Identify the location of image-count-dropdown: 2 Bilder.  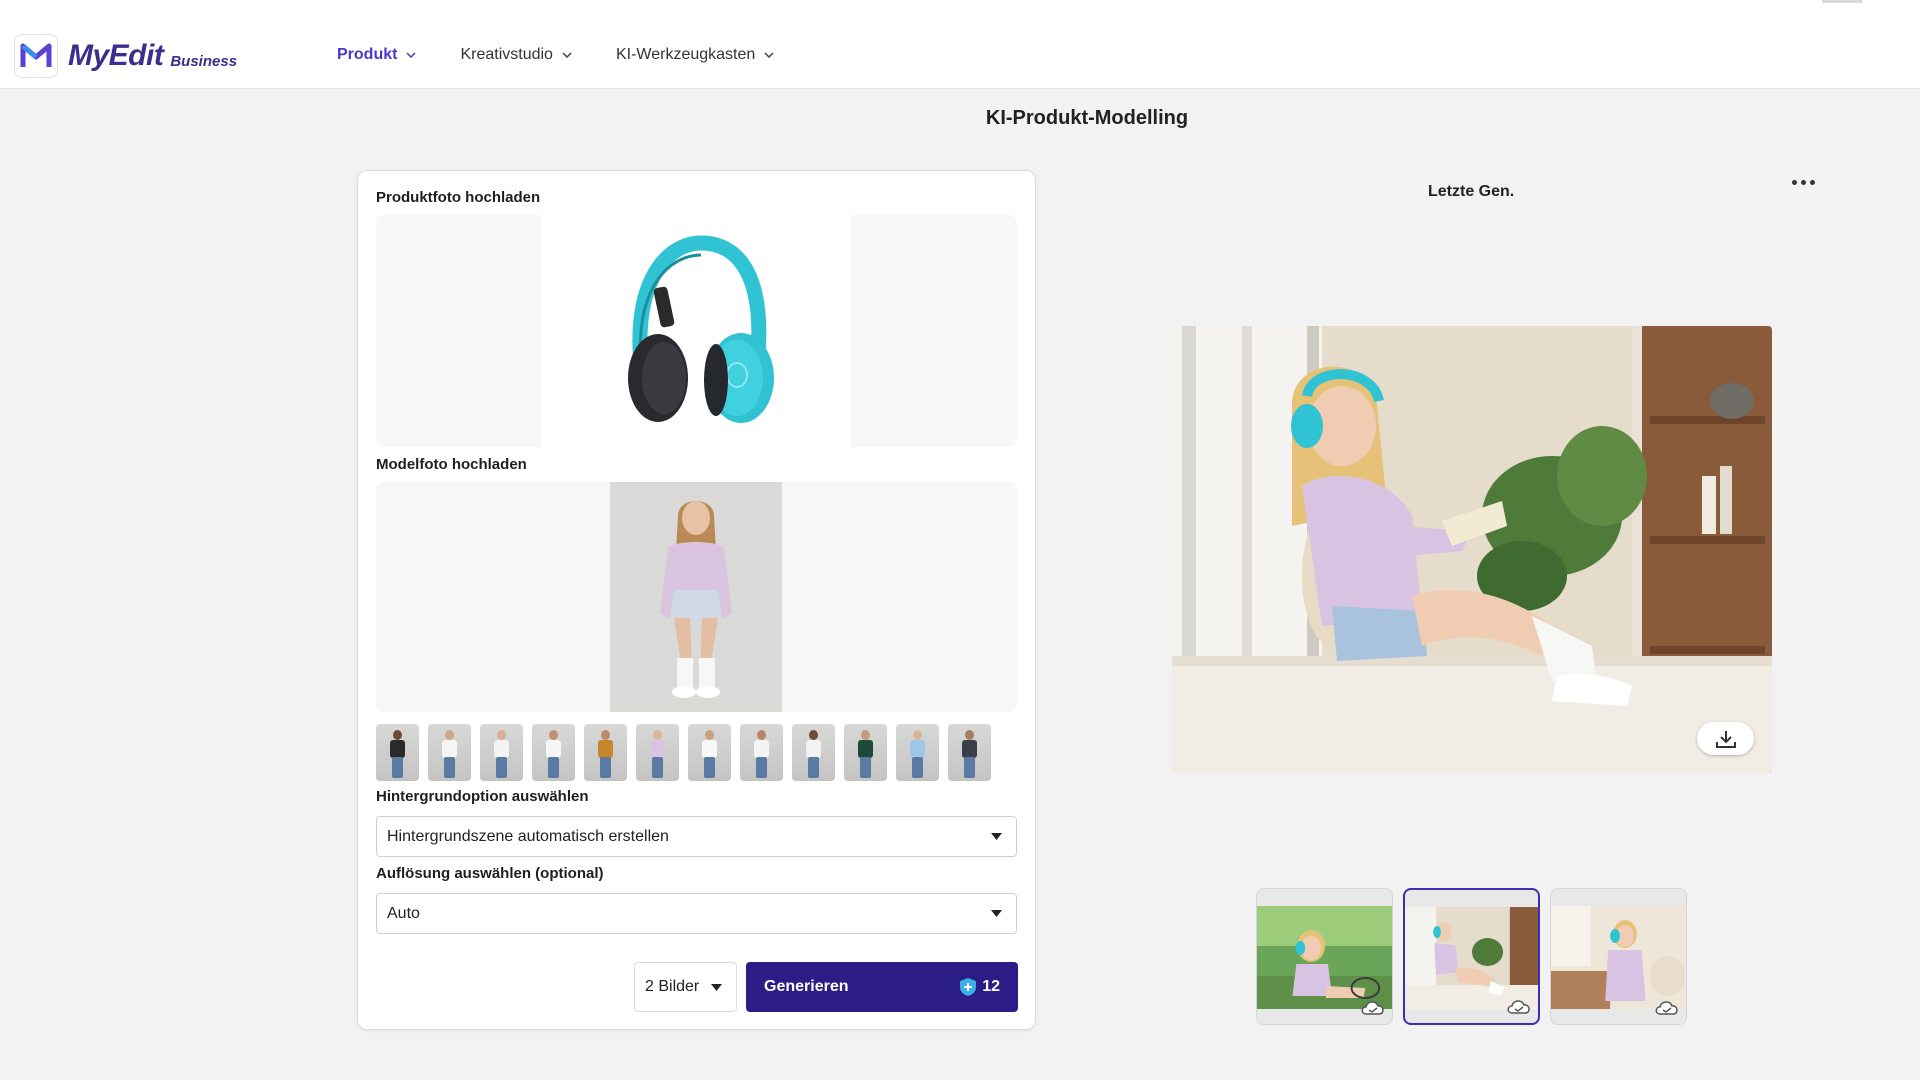
(685, 987).